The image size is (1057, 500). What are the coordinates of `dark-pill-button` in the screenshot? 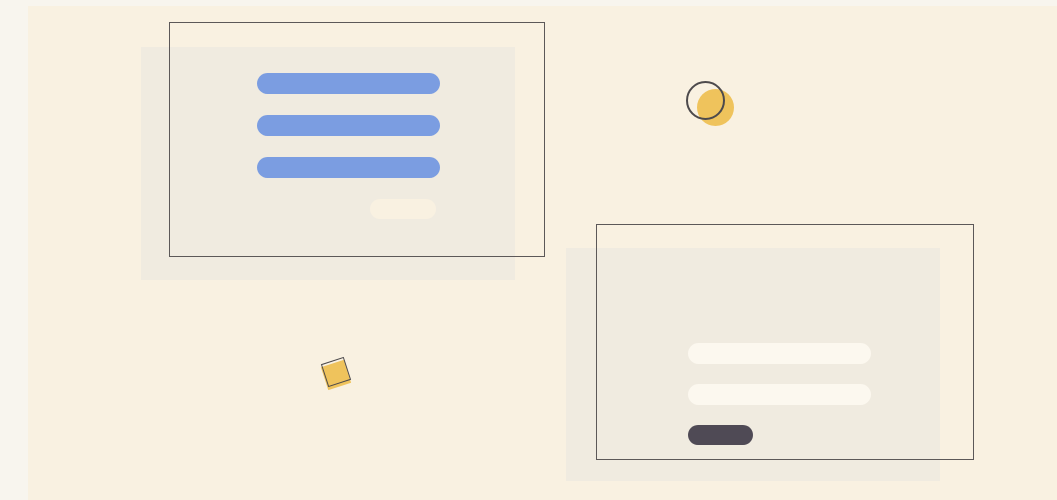 It's located at (720, 435).